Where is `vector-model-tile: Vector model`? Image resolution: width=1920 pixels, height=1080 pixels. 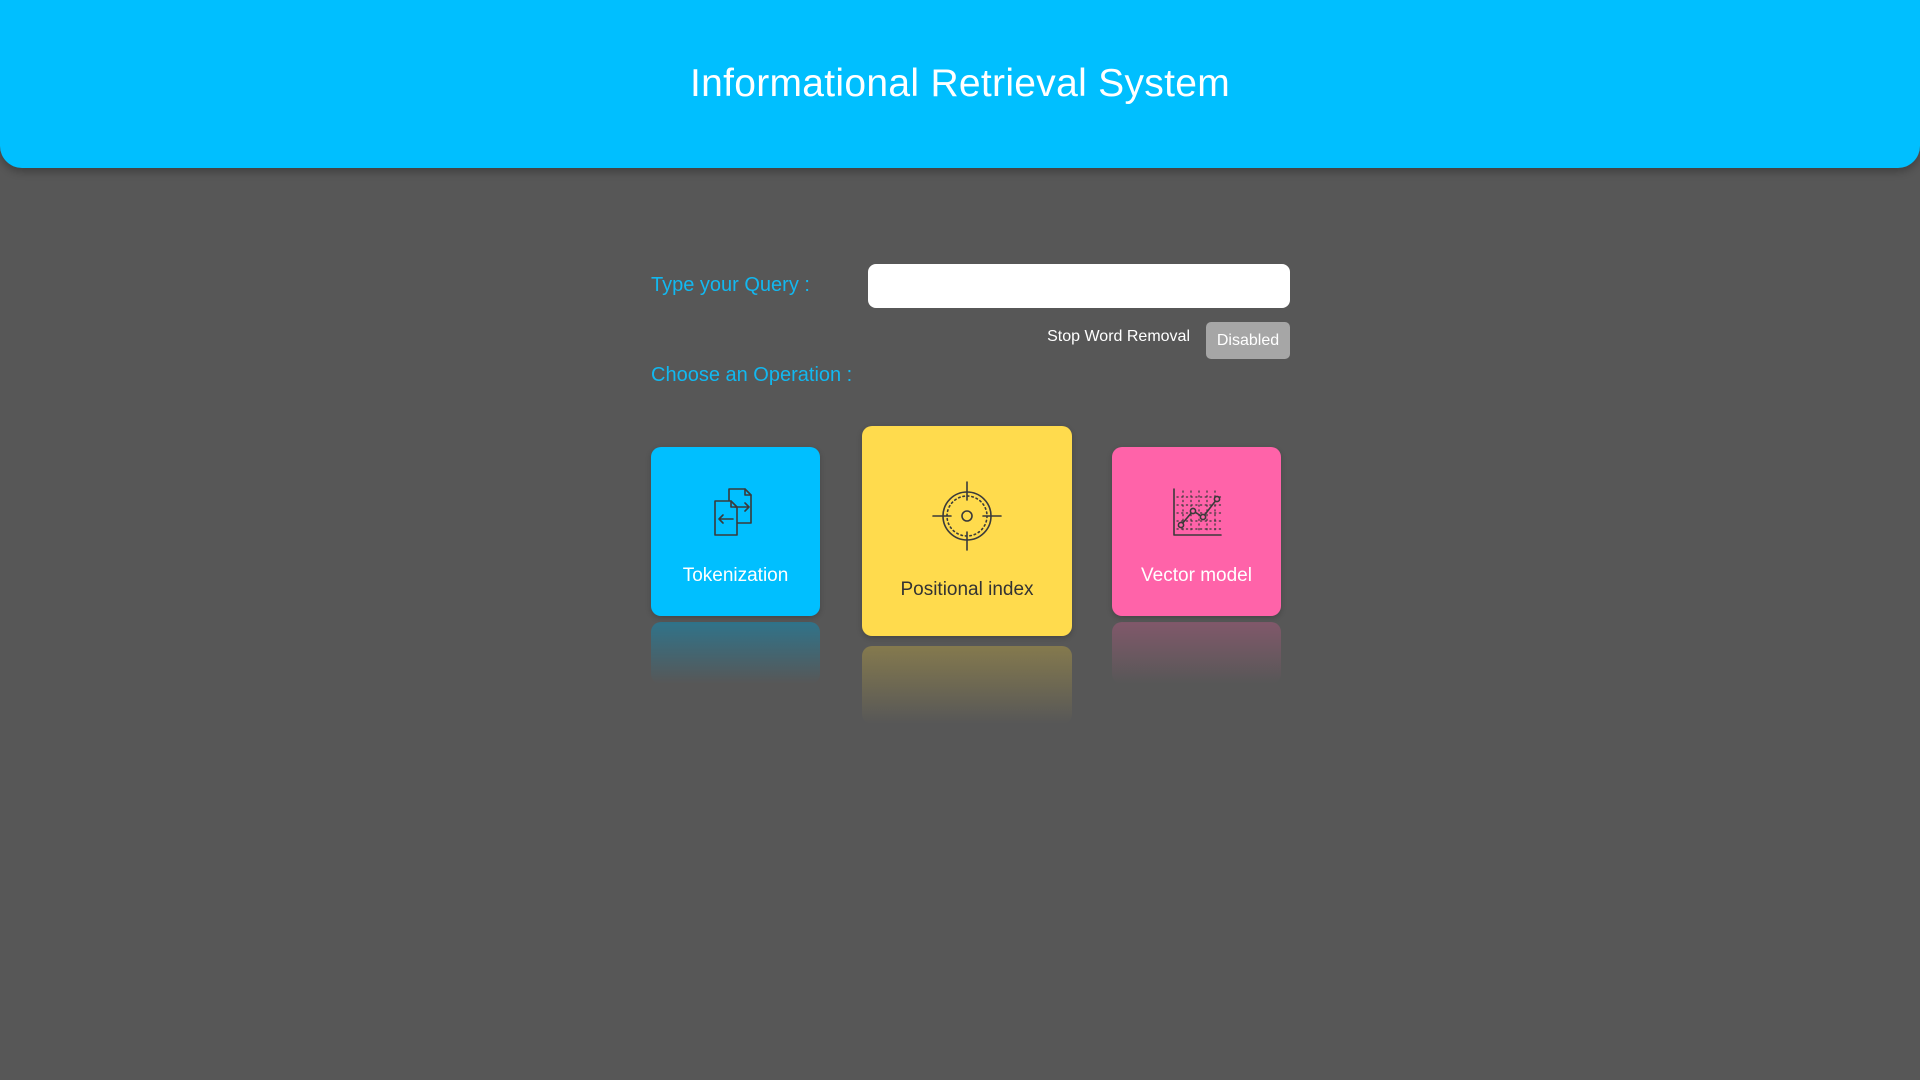
vector-model-tile: Vector model is located at coordinates (1196, 531).